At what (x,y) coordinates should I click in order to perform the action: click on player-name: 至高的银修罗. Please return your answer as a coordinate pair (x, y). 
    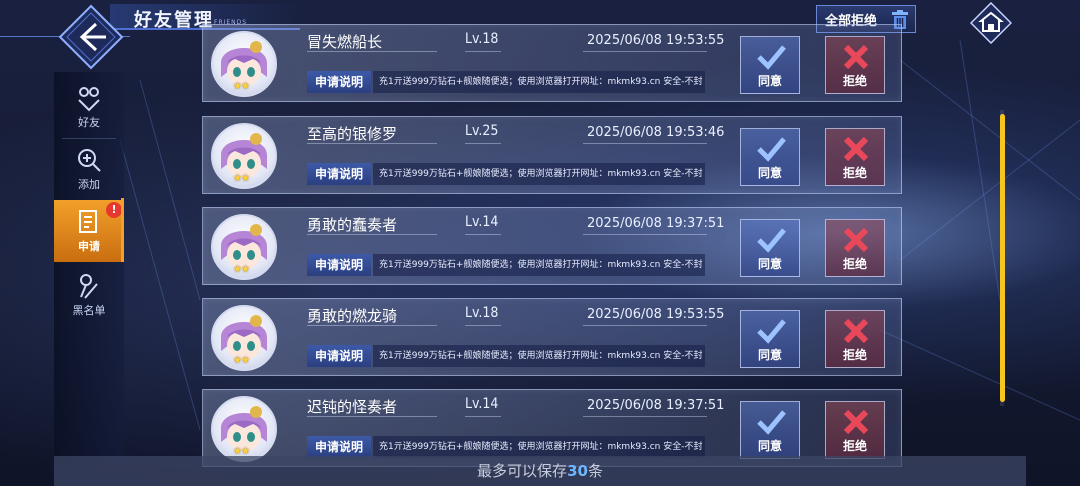
    Looking at the image, I should click on (352, 134).